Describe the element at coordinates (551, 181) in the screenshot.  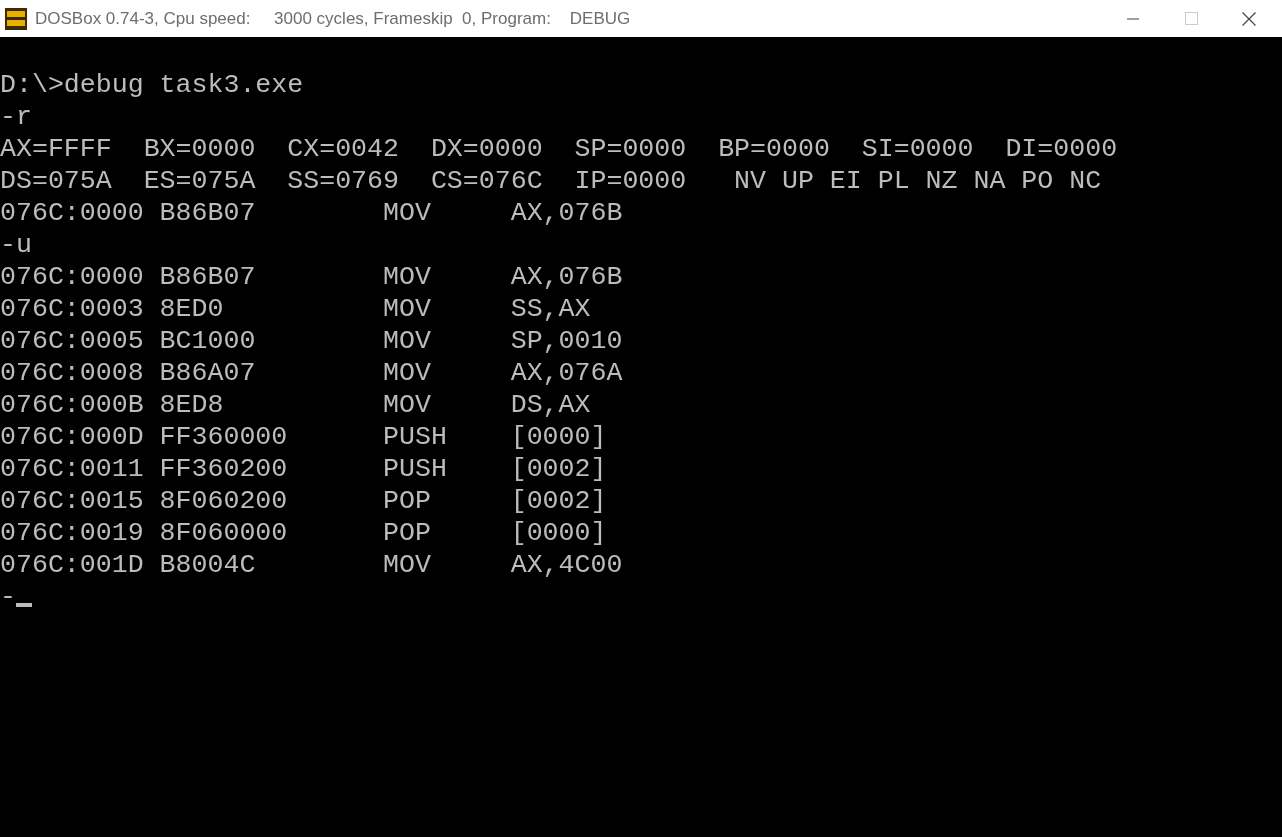
I see `terminal-line: DS=075A ES=075A SS=0769 CS=076C IP=0000 NV UP EI PL NZ NA PO NC` at that location.